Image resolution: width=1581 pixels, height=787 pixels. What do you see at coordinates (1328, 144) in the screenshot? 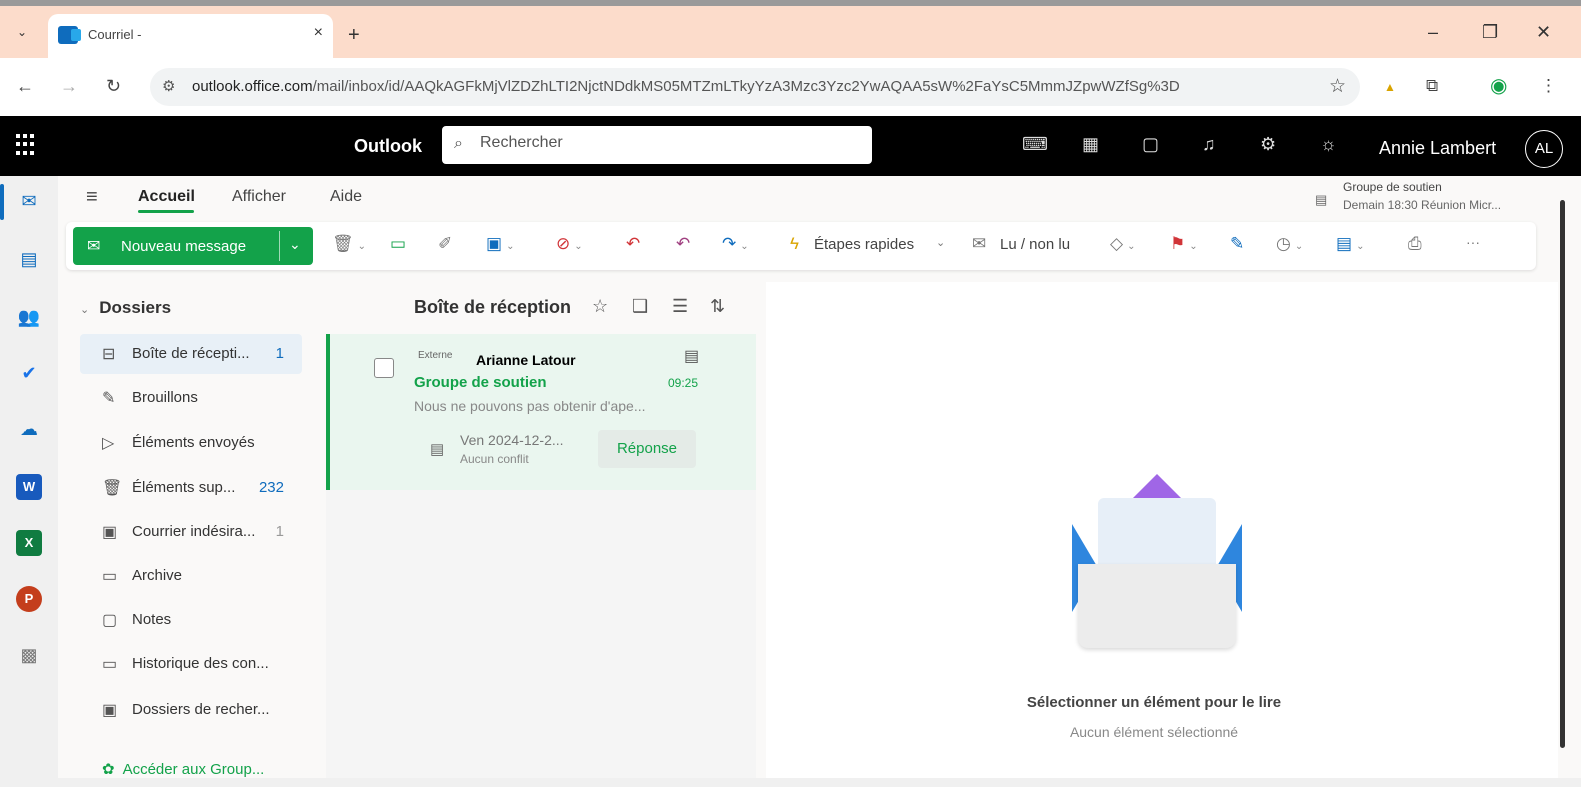
I see `tips-lightbulb-icon: ☼` at bounding box center [1328, 144].